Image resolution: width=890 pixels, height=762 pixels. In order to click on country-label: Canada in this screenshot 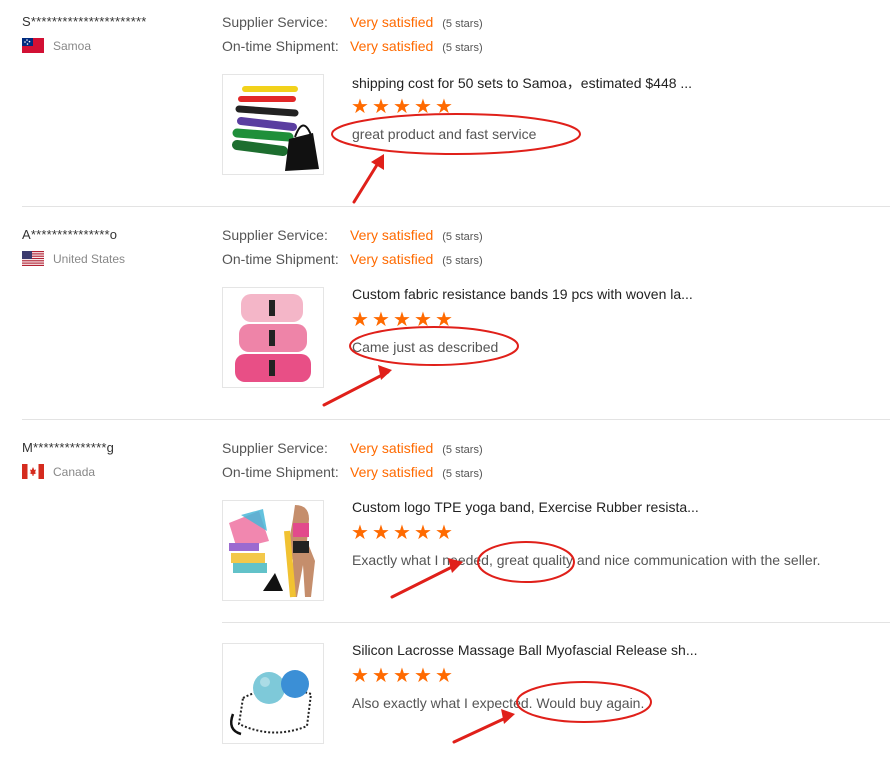, I will do `click(74, 471)`.